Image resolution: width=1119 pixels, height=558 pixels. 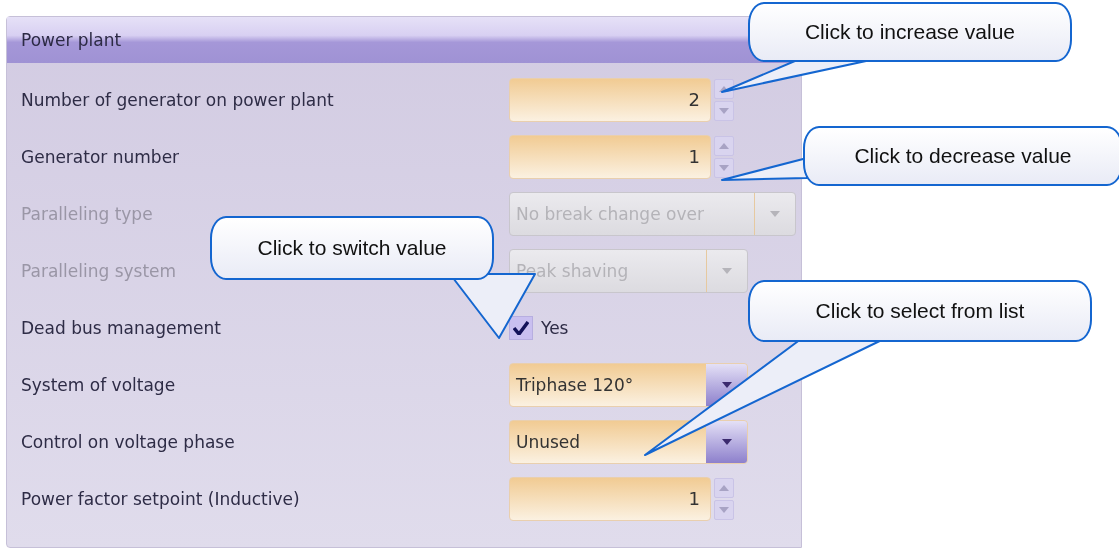 I want to click on field-label: System of voltage, so click(x=98, y=384).